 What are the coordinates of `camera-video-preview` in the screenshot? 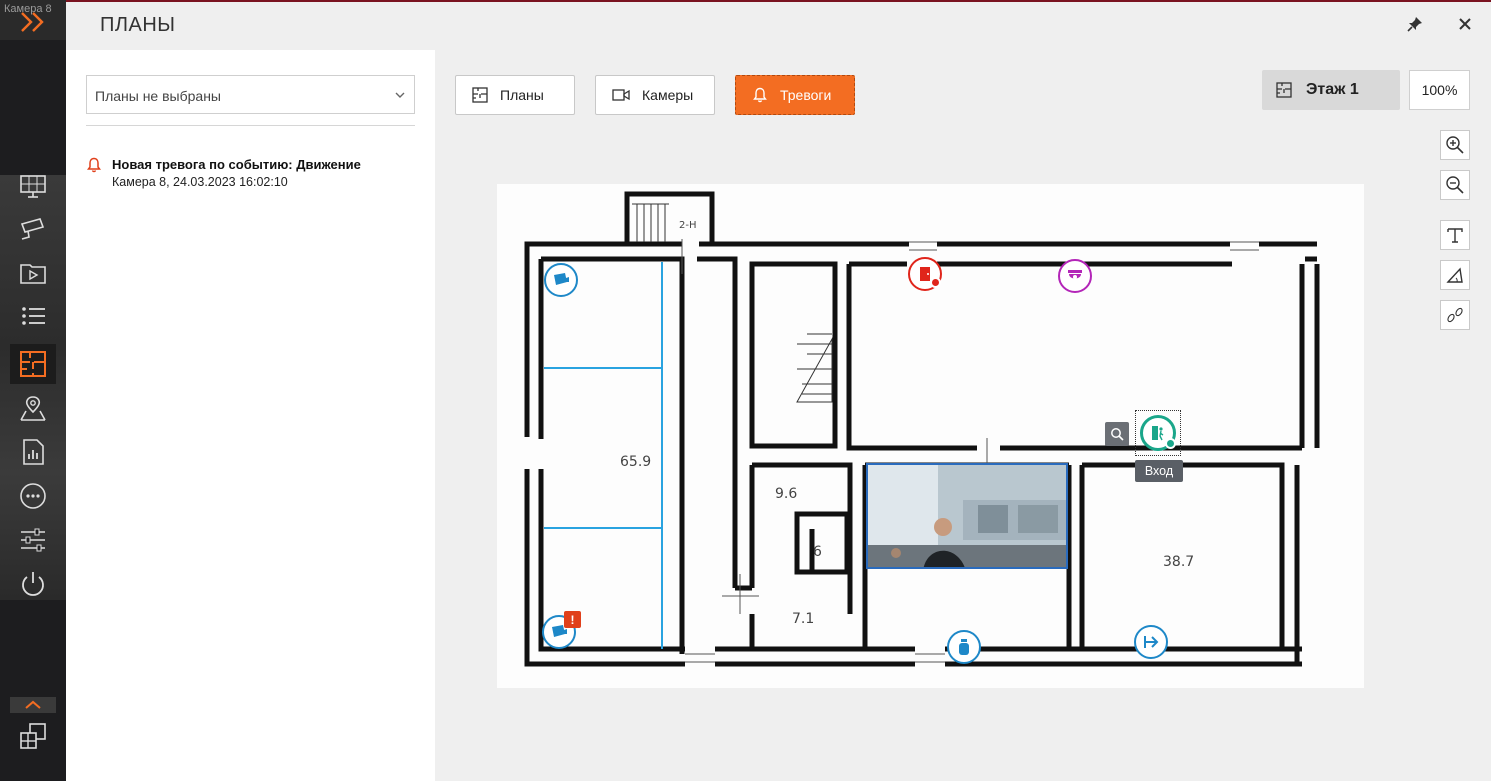 It's located at (967, 516).